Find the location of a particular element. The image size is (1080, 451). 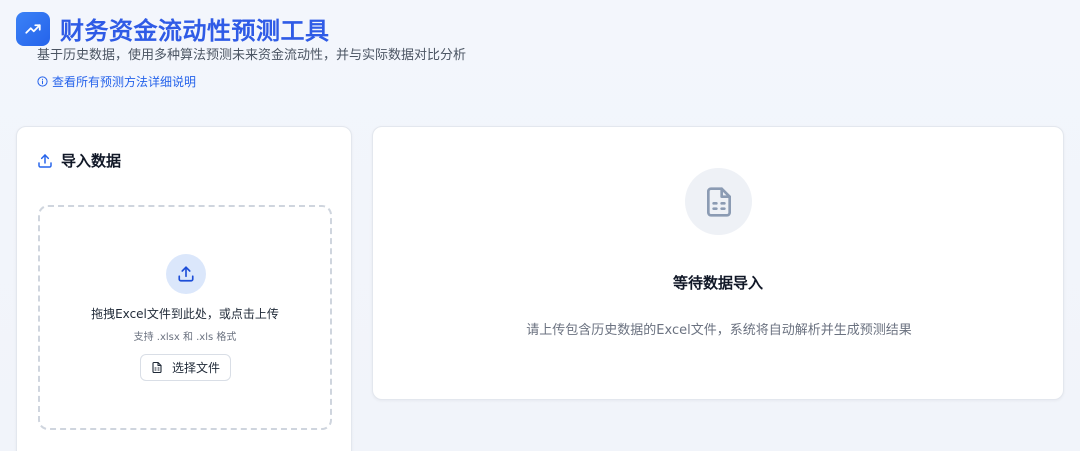

import-panel-header: 导入数据 is located at coordinates (79, 160).